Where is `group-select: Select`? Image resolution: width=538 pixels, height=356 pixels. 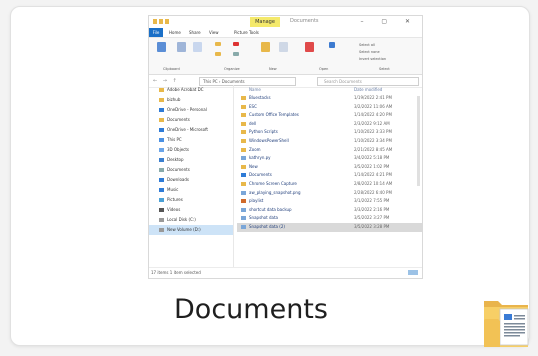 group-select: Select is located at coordinates (384, 69).